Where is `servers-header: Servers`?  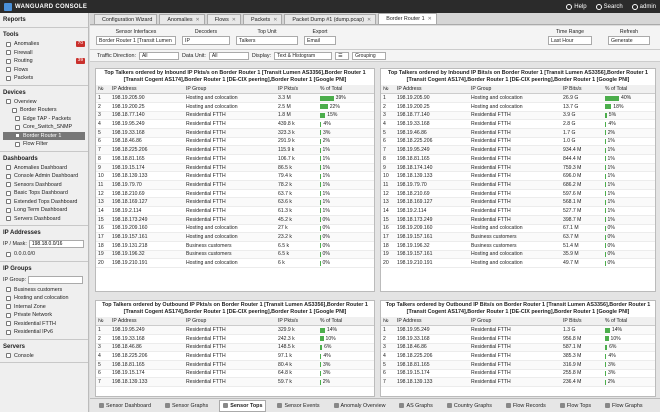 servers-header: Servers is located at coordinates (44, 347).